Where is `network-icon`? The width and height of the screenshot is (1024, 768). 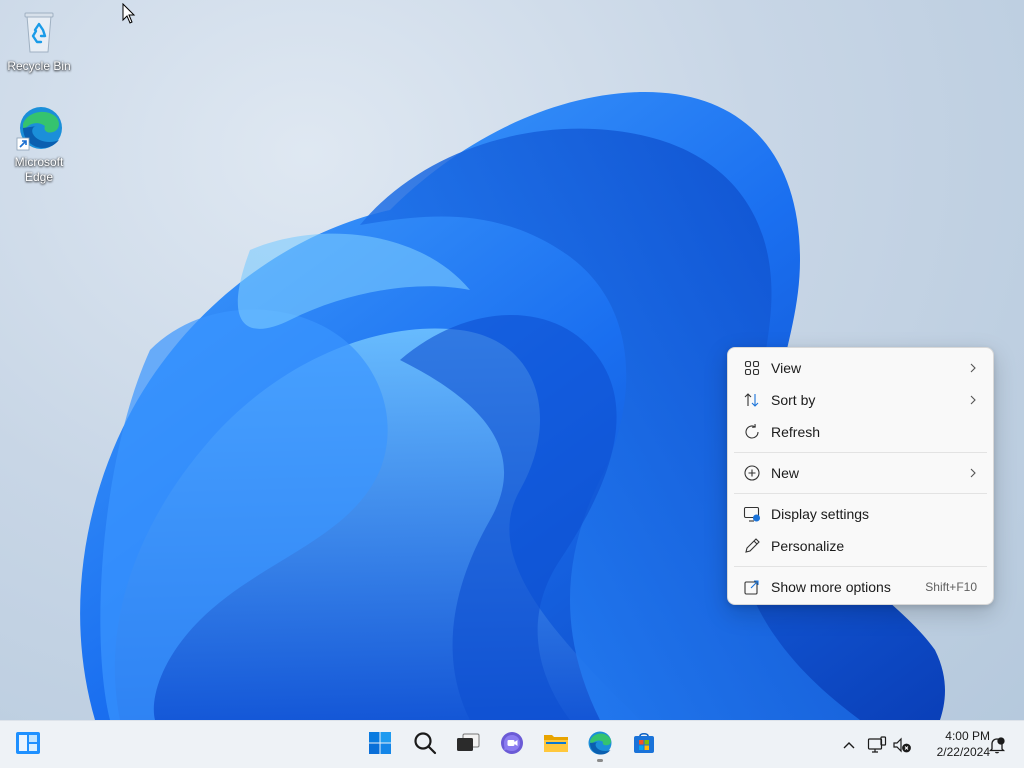
network-icon is located at coordinates (877, 745).